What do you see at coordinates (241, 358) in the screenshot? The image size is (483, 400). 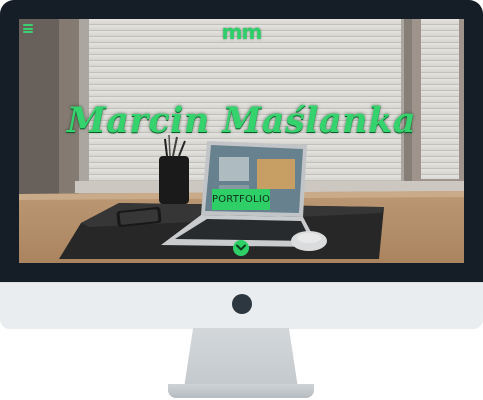 I see `monitor-stand` at bounding box center [241, 358].